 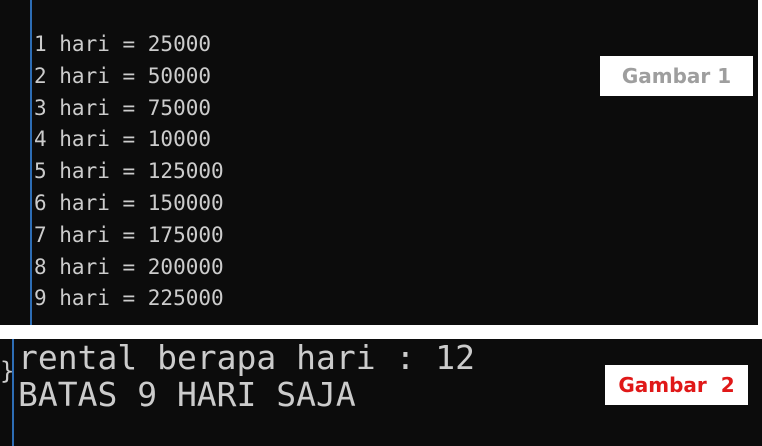 I want to click on console-line: 8 hari = 200000, so click(x=129, y=266).